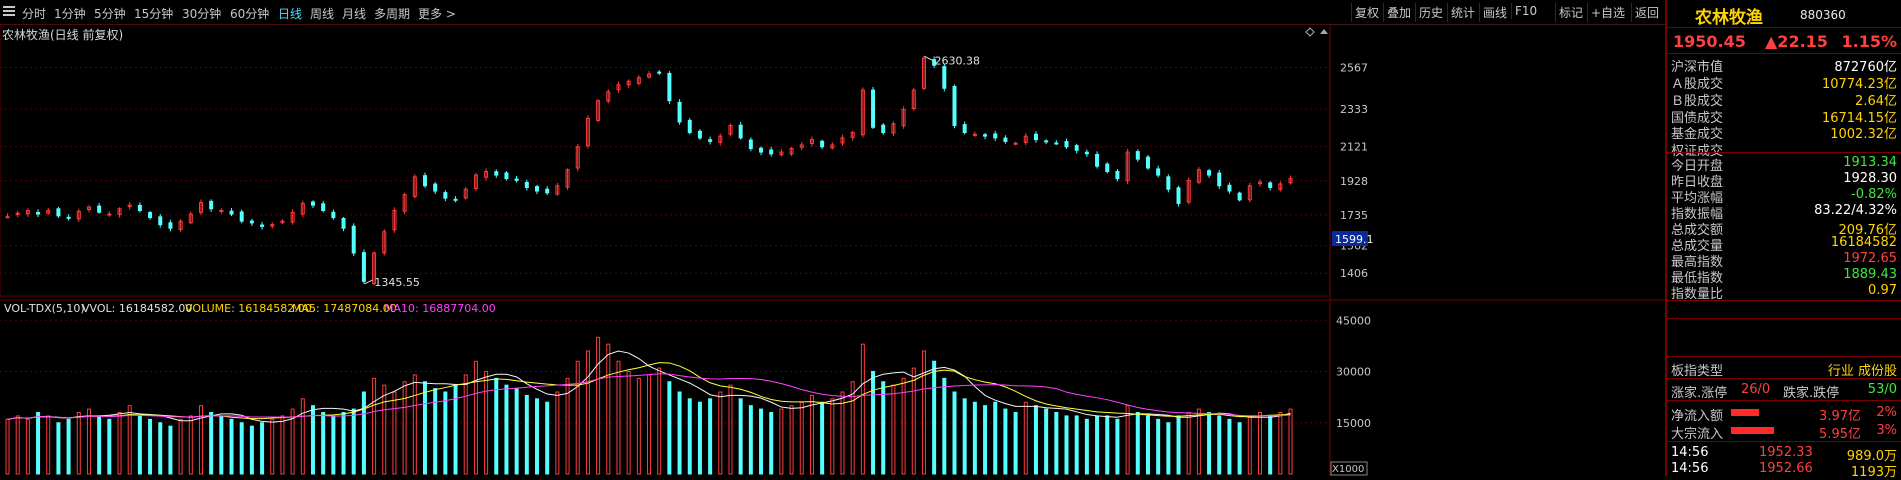 The image size is (1901, 480). I want to click on period-tab-6: 日线, so click(290, 13).